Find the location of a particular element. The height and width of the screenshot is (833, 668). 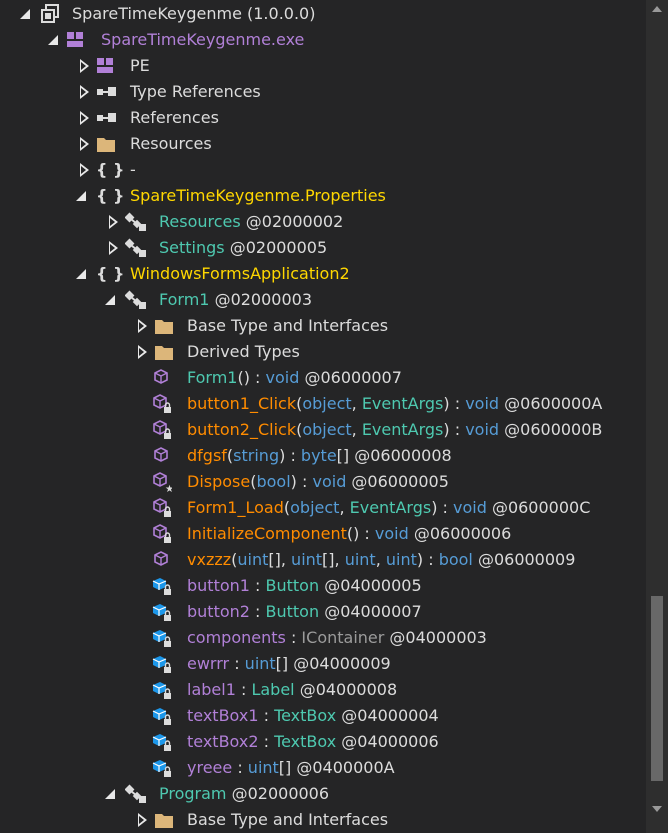

tree-node-assembly: SpareTimeKeygenme (1.0.0.0) is located at coordinates (323, 14).